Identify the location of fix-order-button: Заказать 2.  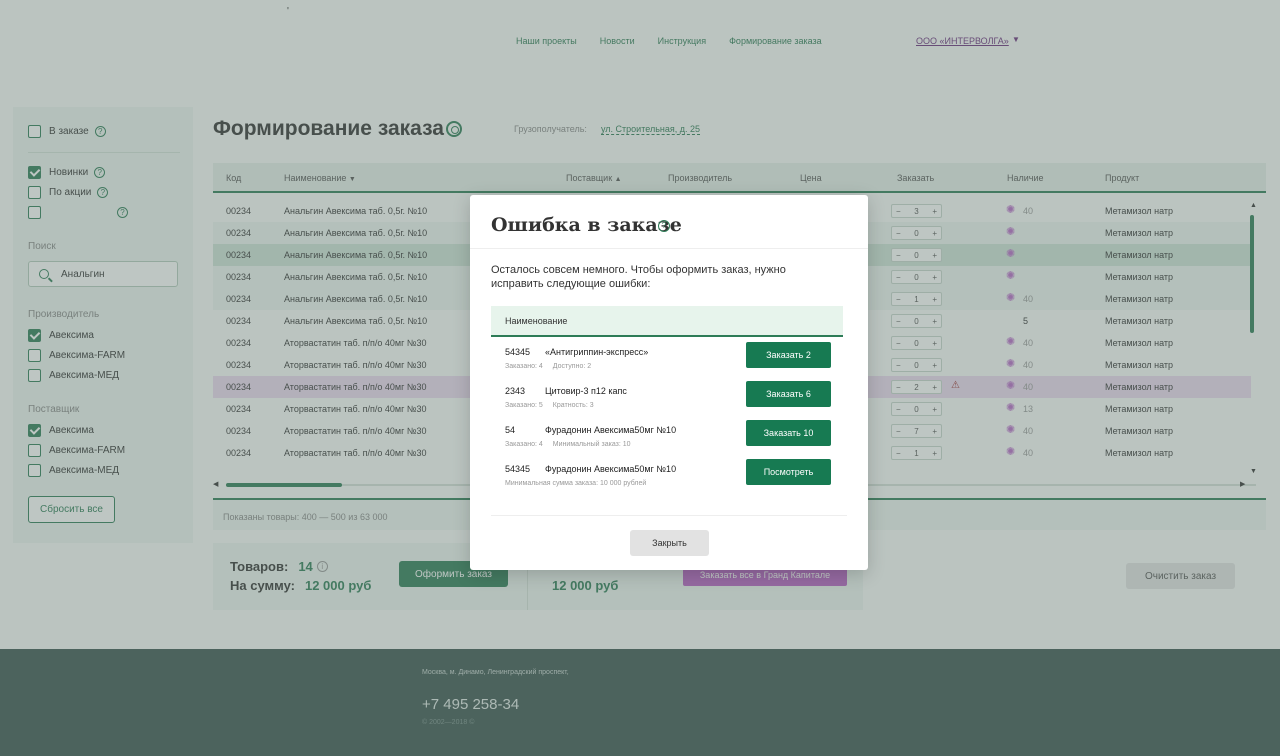
(788, 355).